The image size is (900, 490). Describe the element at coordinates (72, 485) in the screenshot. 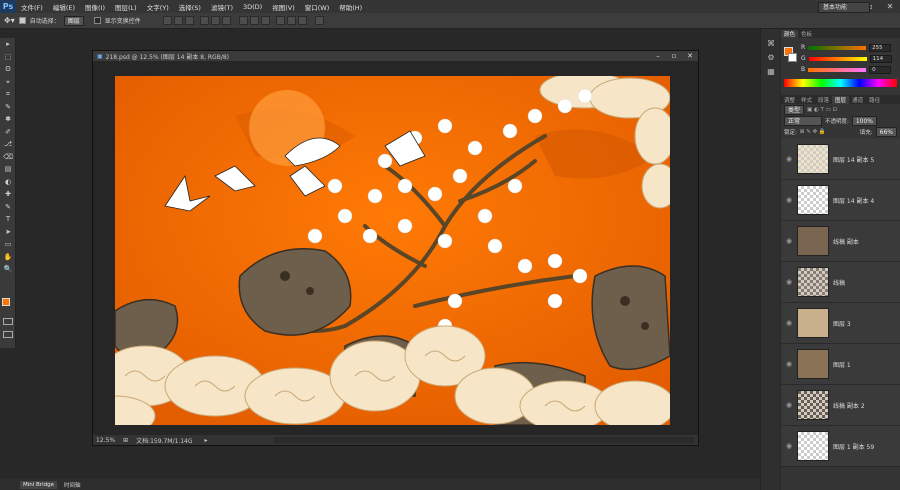

I see `tab-timeline: 时间轴` at that location.